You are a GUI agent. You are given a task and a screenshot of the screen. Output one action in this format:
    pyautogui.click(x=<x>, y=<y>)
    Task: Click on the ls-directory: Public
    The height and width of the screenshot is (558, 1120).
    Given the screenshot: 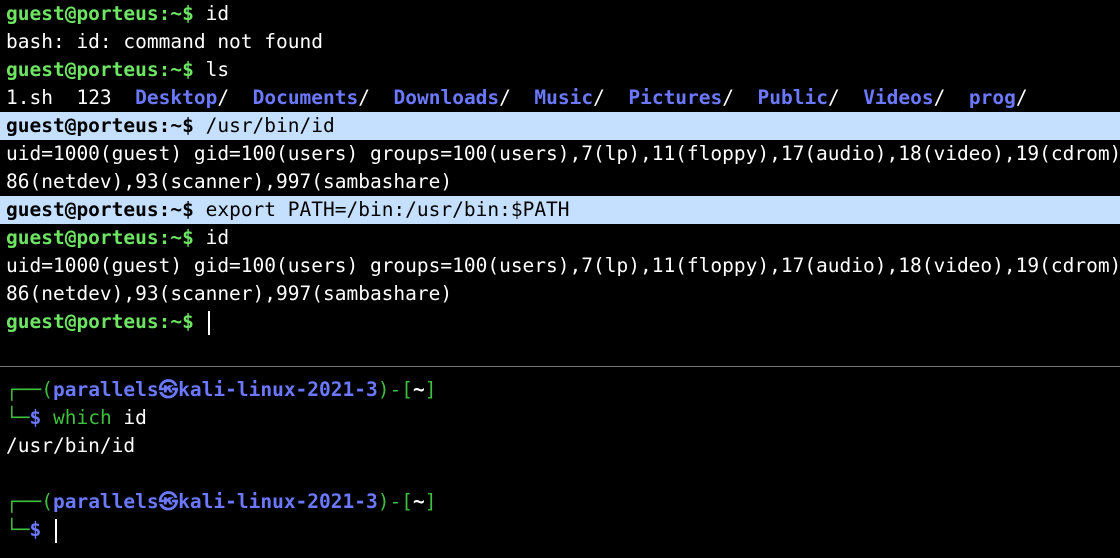 What is the action you would take?
    pyautogui.click(x=792, y=97)
    